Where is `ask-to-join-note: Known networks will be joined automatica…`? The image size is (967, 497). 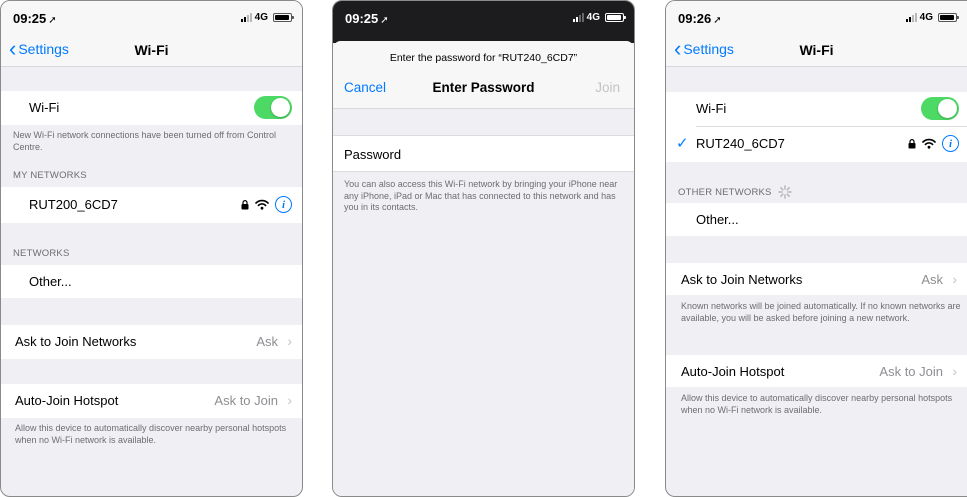
ask-to-join-note: Known networks will be joined automatica… is located at coordinates (821, 312).